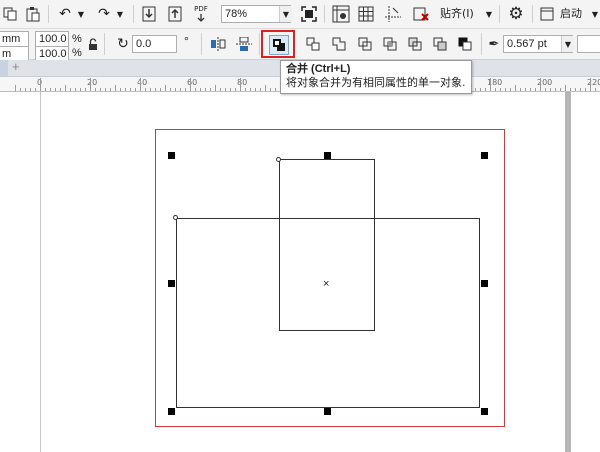  I want to click on show-grid-icon, so click(366, 14).